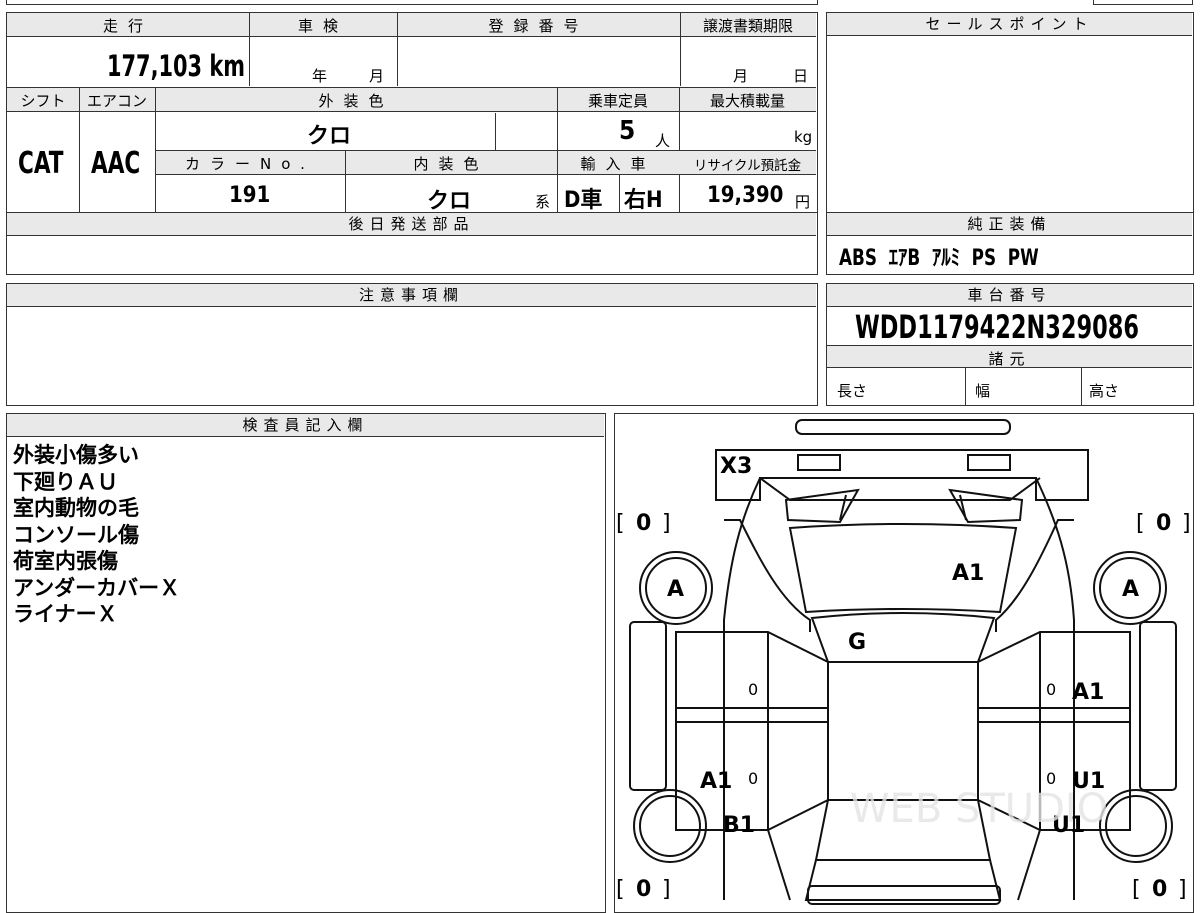 The height and width of the screenshot is (913, 1200). I want to click on zero-rr: 0, so click(1159, 889).